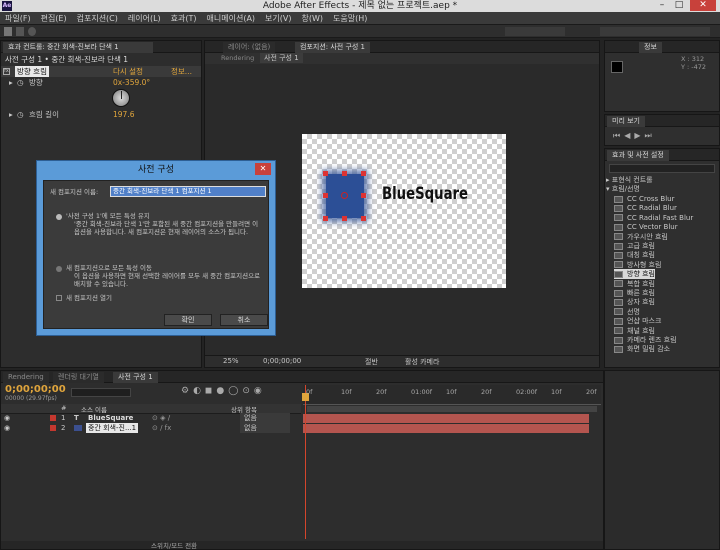 This screenshot has width=720, height=550. What do you see at coordinates (693, 59) in the screenshot?
I see `info-x: X : 312` at bounding box center [693, 59].